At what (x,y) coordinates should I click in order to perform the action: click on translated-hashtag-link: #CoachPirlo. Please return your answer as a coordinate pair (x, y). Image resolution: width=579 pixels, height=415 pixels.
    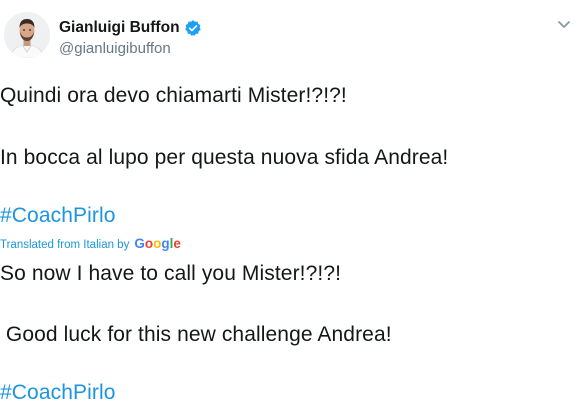
    Looking at the image, I should click on (58, 393).